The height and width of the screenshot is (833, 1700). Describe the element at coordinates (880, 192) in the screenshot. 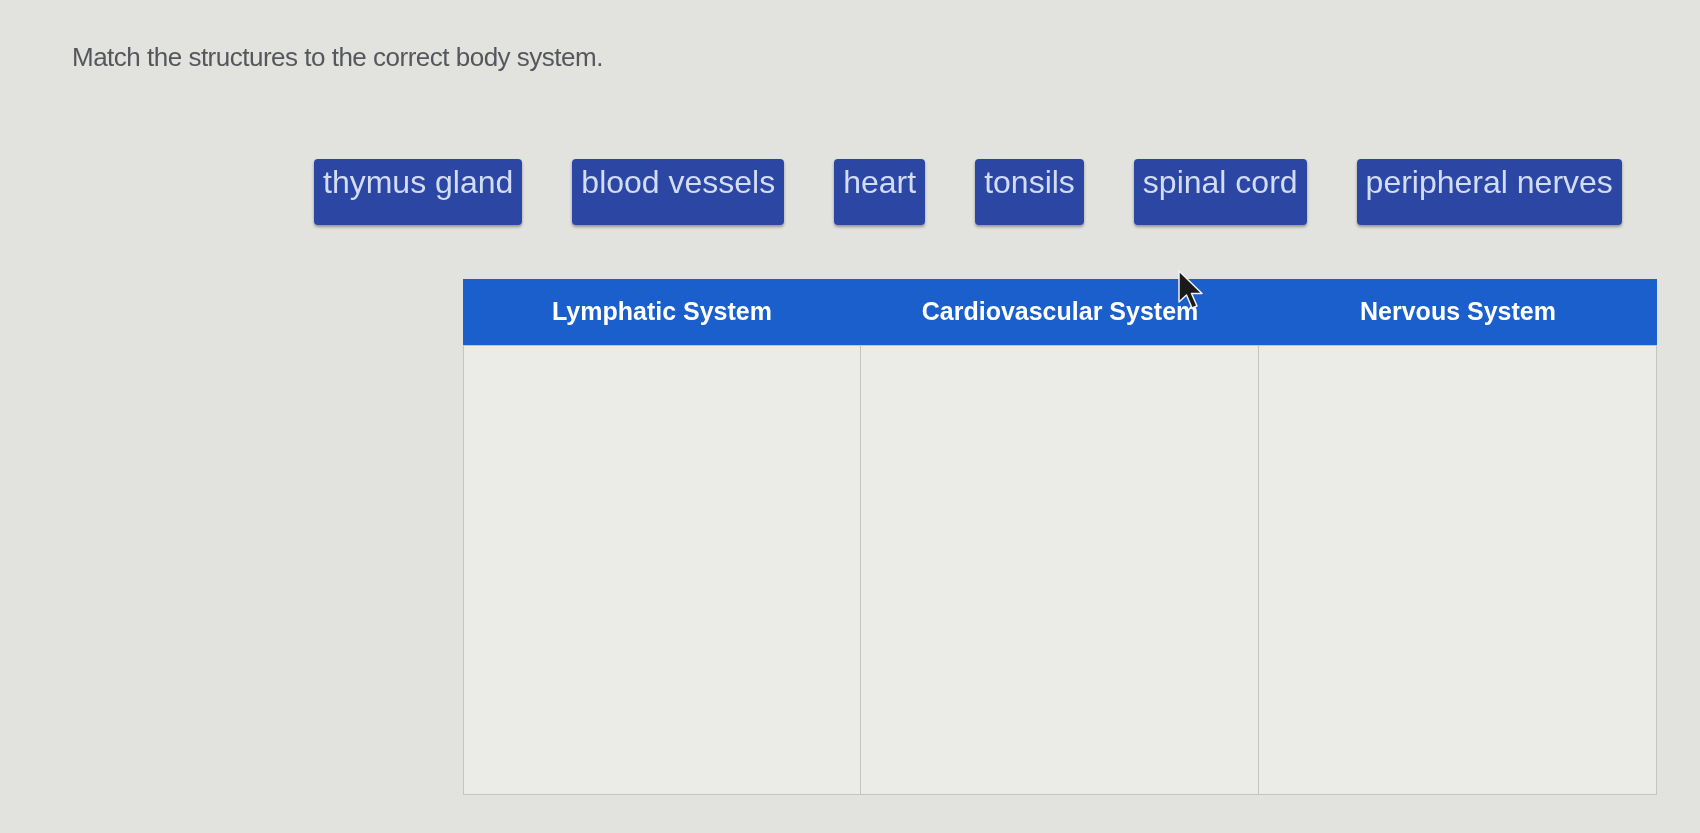

I see `draggable-tile: heart` at that location.